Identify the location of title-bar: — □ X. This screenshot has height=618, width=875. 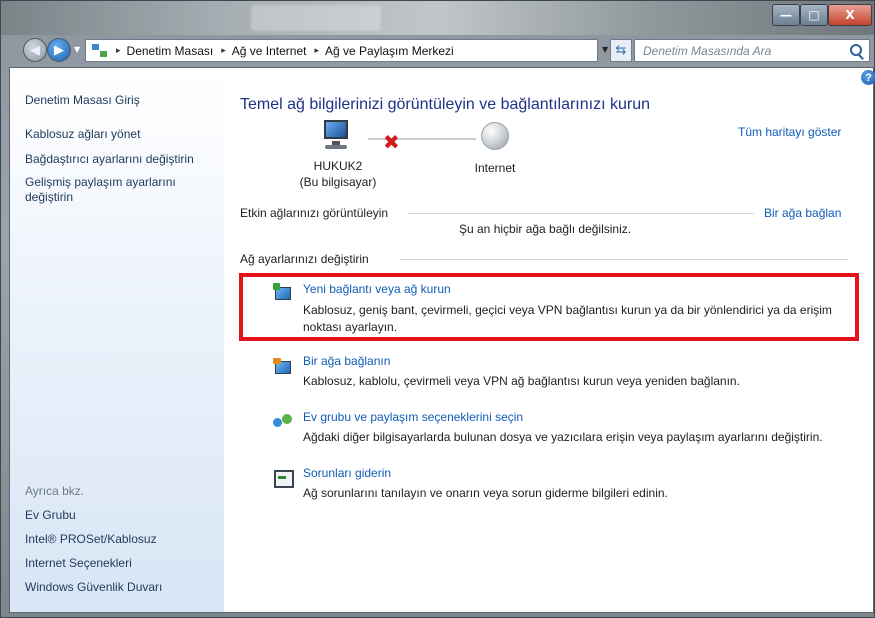
(437, 18).